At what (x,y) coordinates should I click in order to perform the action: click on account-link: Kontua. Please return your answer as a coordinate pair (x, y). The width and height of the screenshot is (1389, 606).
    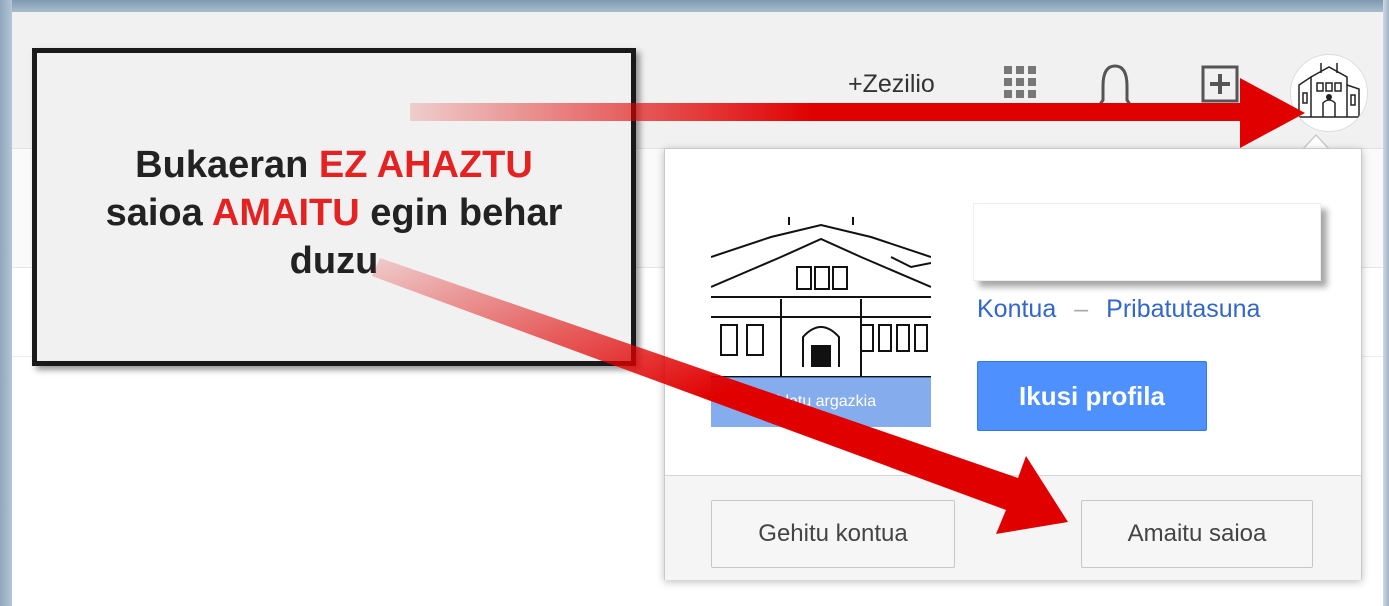
    Looking at the image, I should click on (1016, 309).